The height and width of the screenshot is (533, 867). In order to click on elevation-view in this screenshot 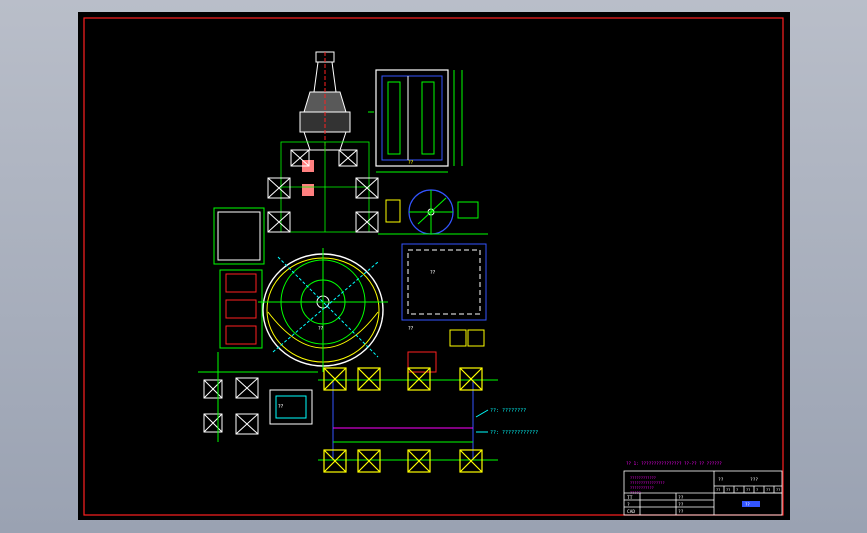, I will do `click(415, 121)`.